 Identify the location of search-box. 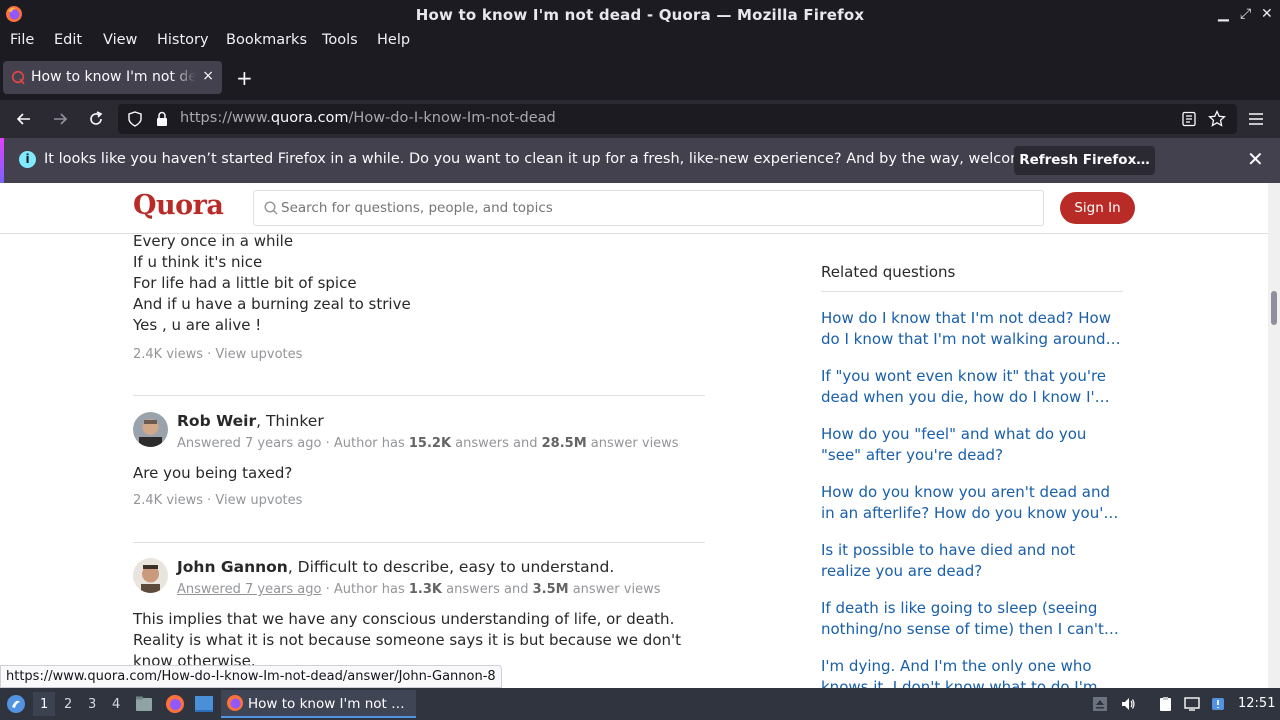
(648, 208).